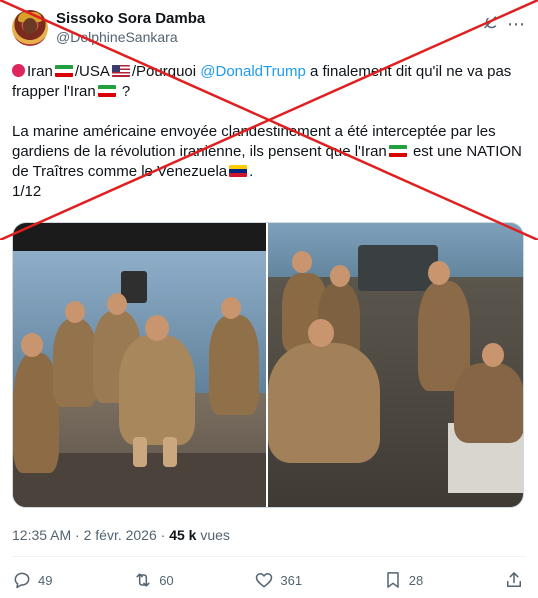  What do you see at coordinates (238, 171) in the screenshot?
I see `venezuela-flag-icon` at bounding box center [238, 171].